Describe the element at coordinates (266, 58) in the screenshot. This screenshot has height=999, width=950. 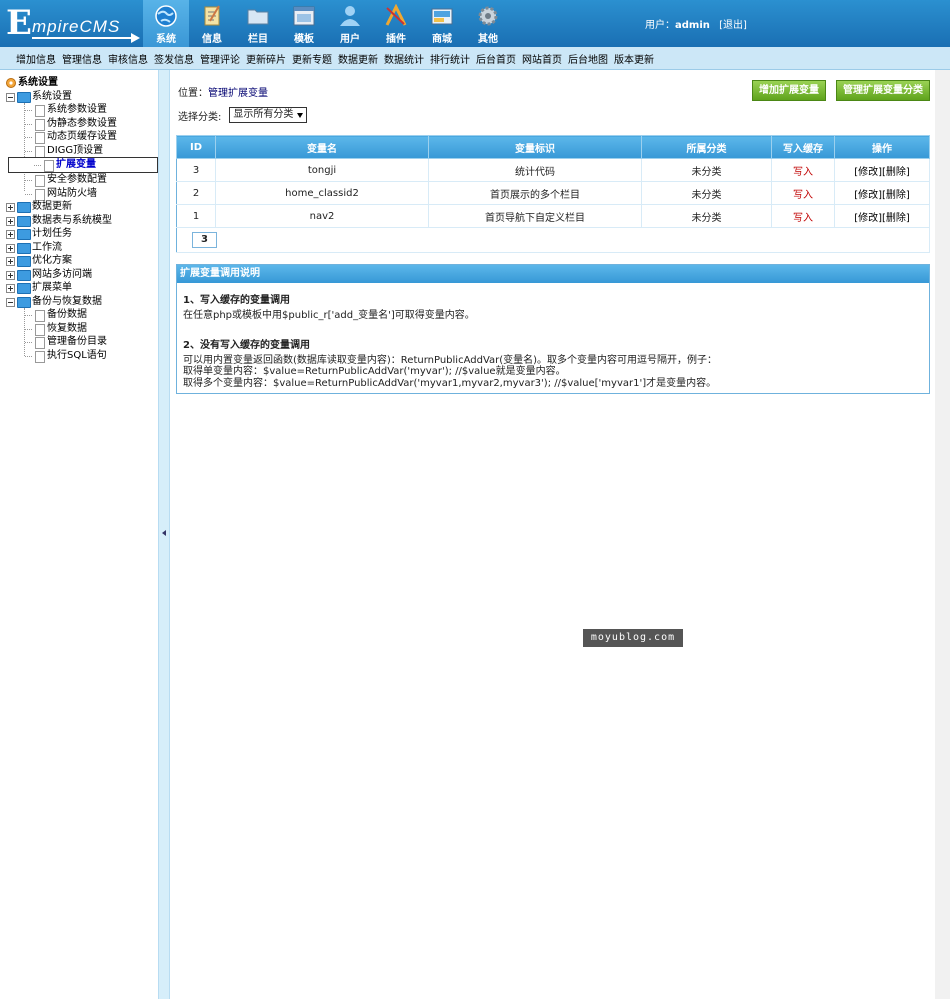
I see `quick-update-fragment: 更新碎片` at that location.